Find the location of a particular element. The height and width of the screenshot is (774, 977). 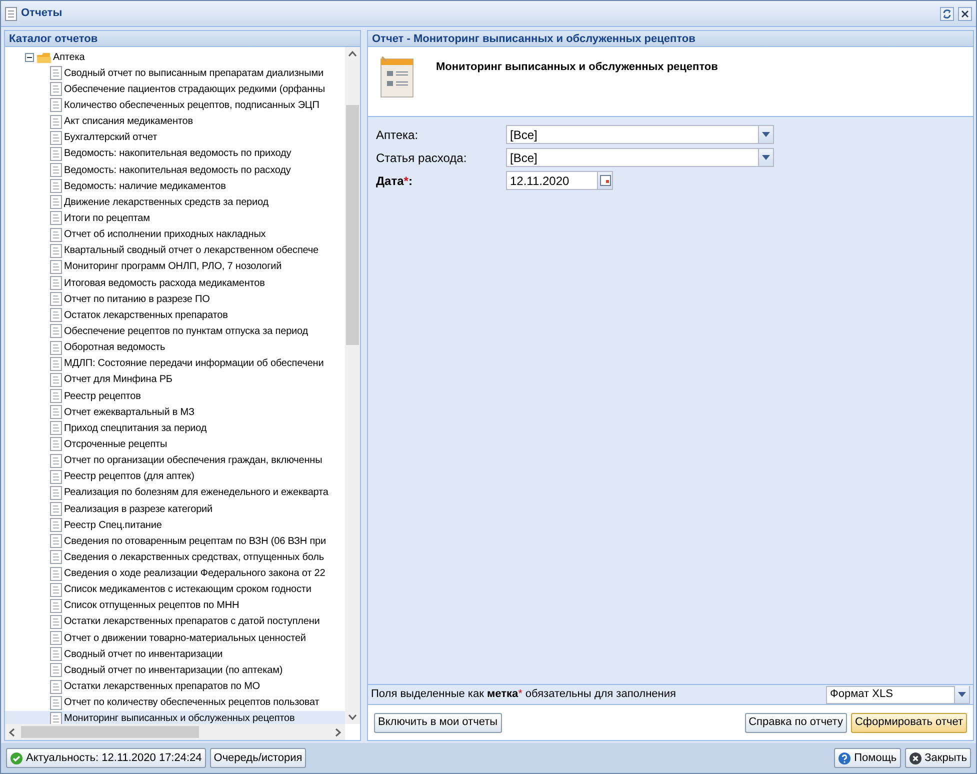

action-button: Включить в мои отчеты is located at coordinates (438, 722).